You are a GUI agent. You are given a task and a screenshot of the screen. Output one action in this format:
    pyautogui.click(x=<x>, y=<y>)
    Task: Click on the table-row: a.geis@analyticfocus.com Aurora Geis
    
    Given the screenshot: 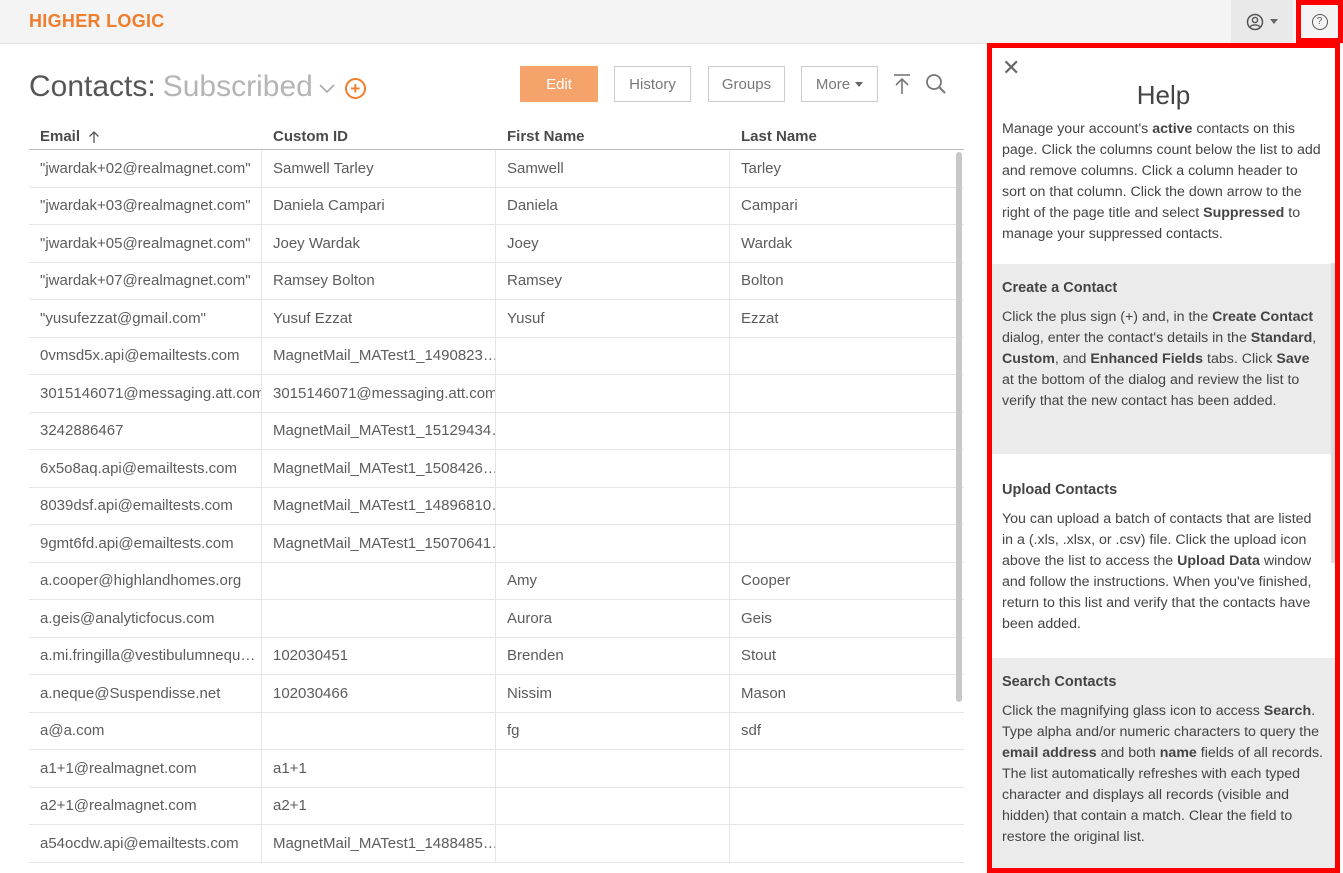 What is the action you would take?
    pyautogui.click(x=496, y=619)
    